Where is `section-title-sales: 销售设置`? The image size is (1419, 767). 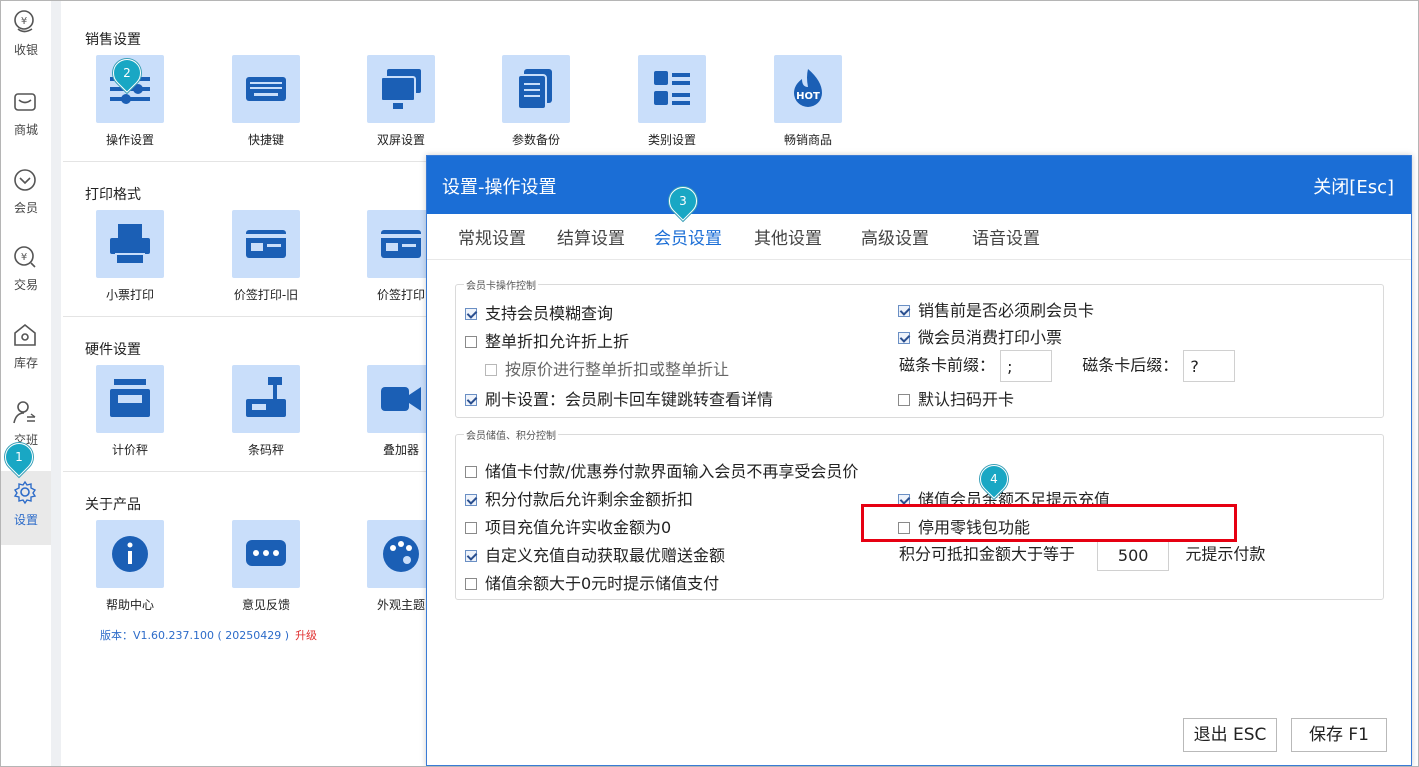
section-title-sales: 销售设置 is located at coordinates (113, 40).